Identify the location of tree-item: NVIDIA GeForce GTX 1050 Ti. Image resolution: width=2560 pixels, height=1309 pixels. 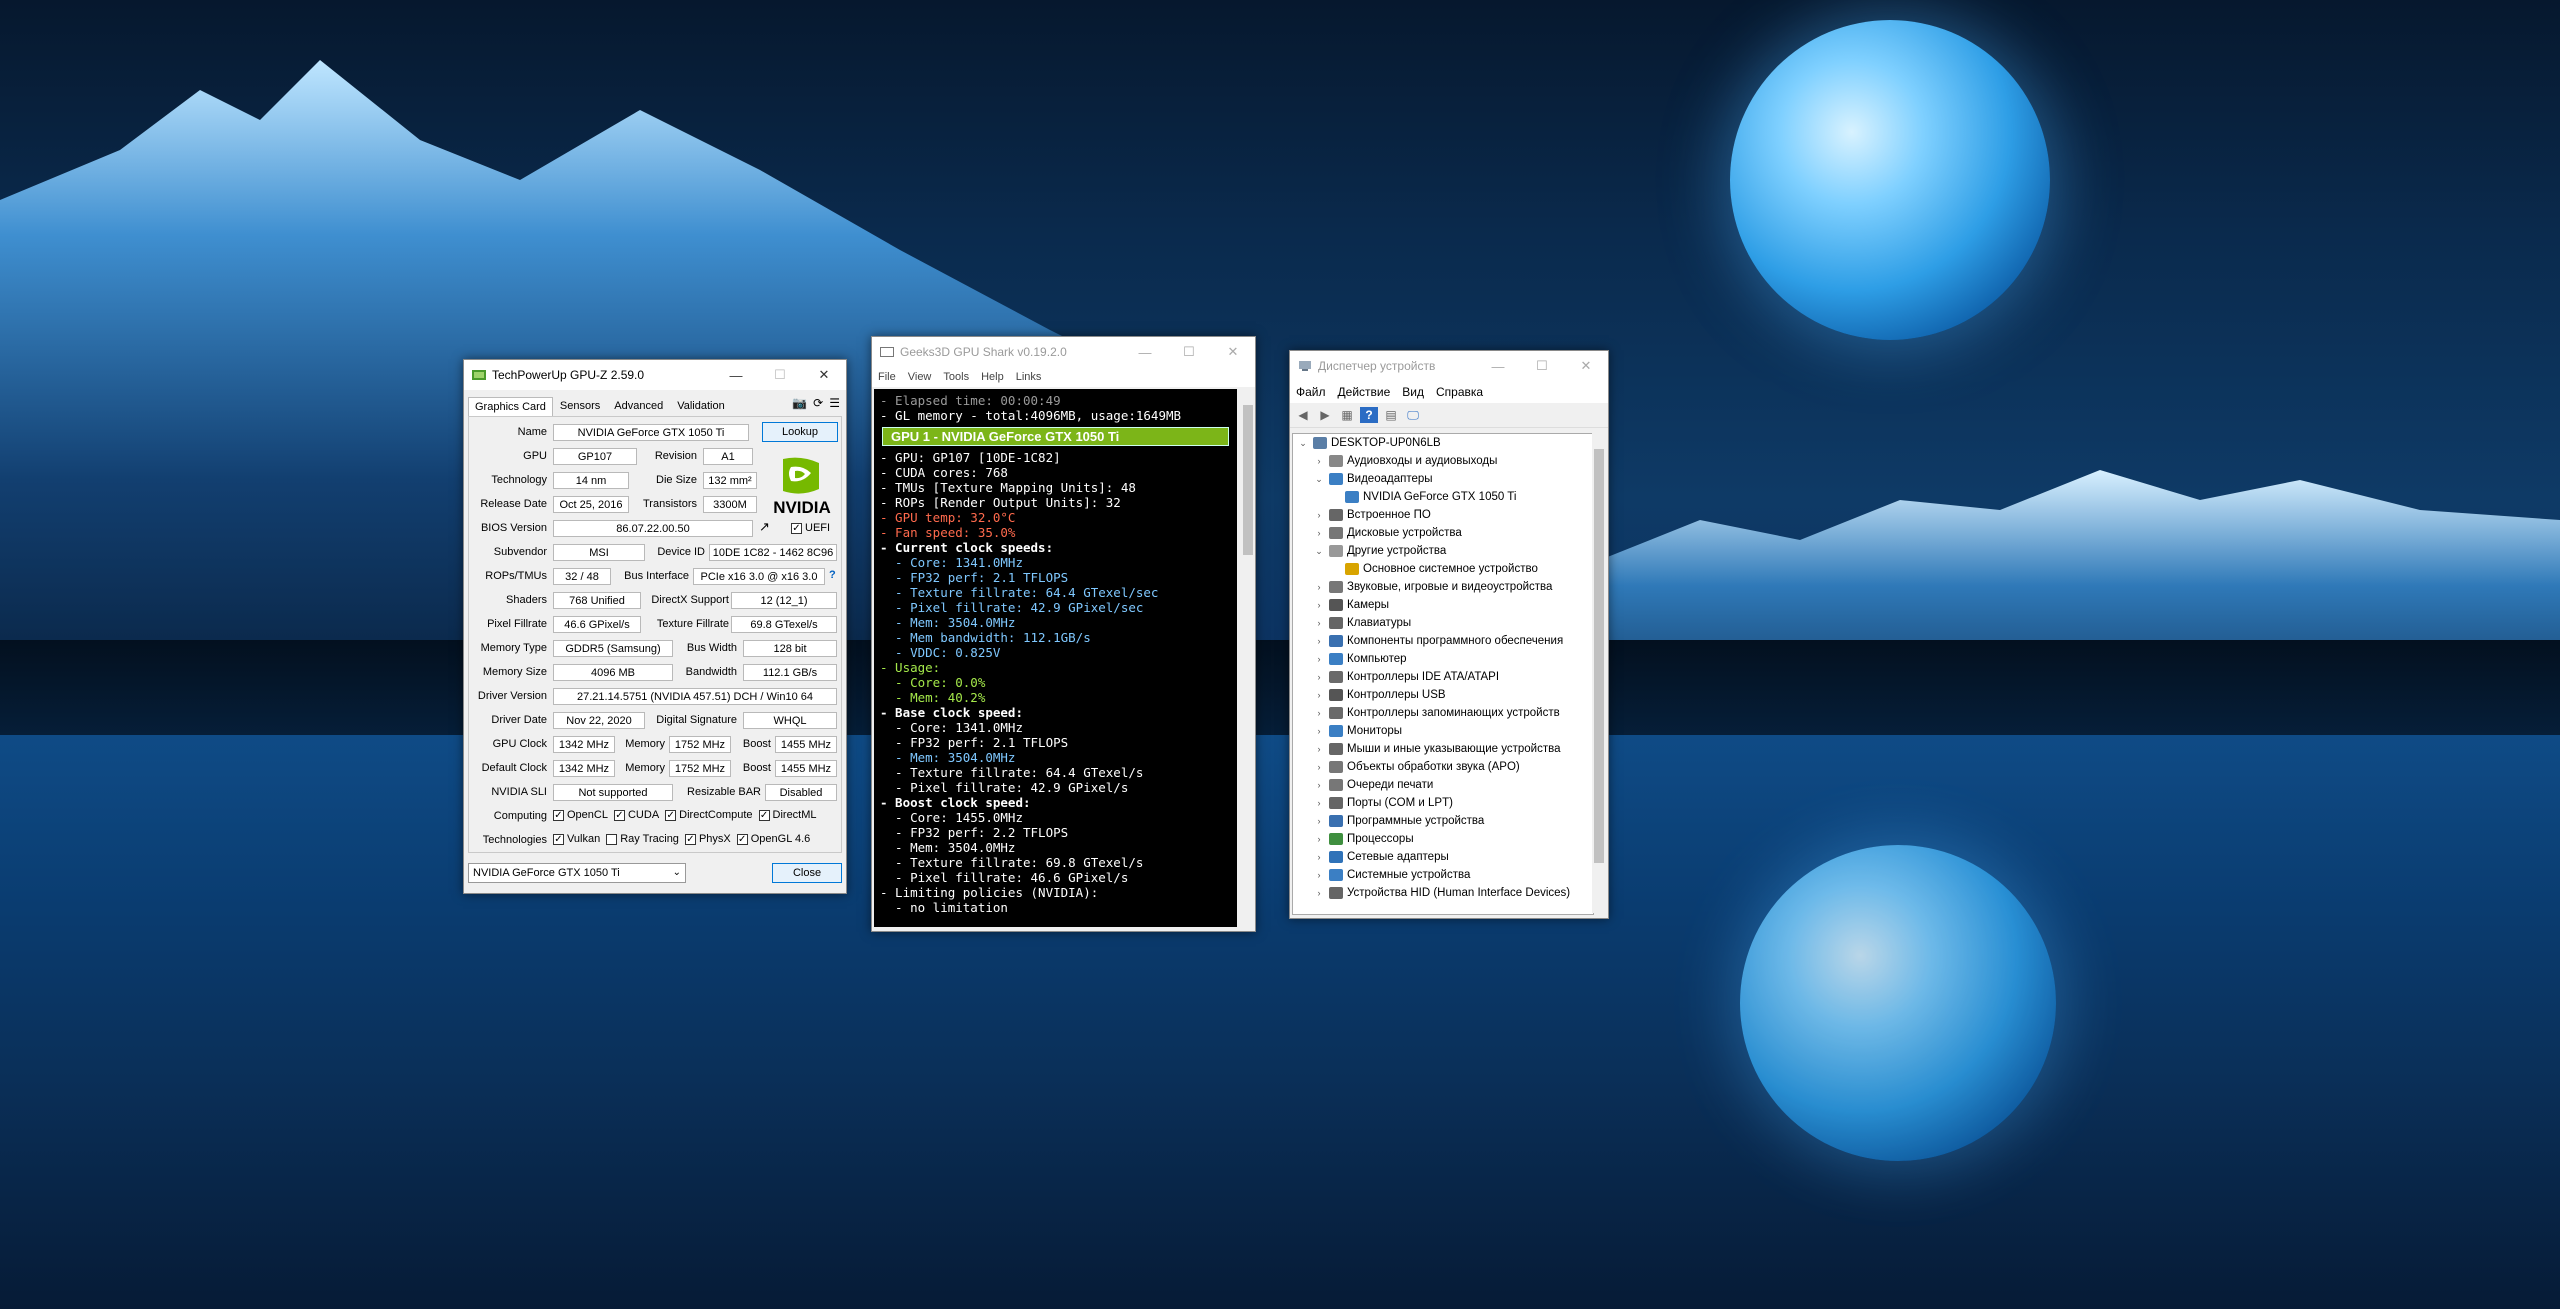
(1443, 497).